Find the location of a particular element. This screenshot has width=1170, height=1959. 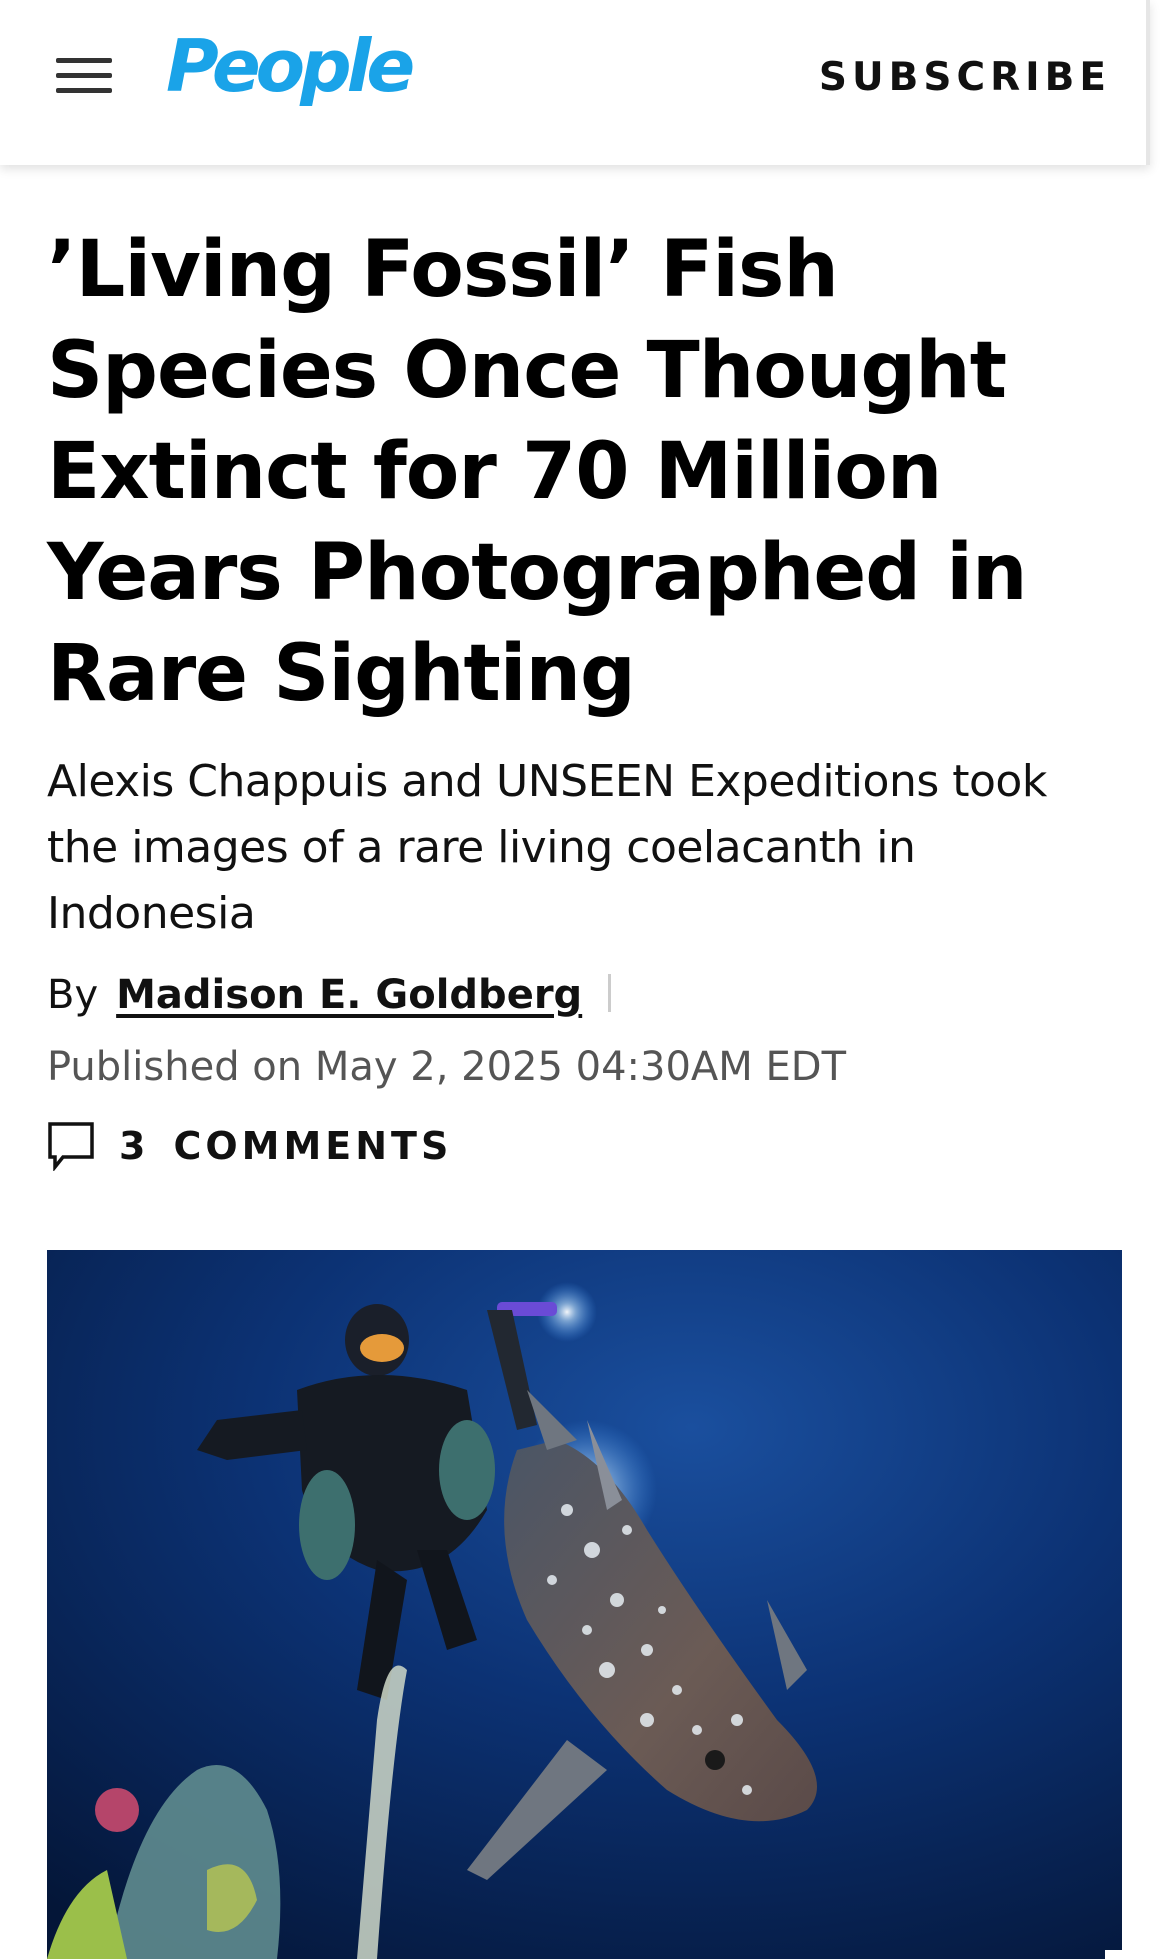

comments-link: 3 COMMENTS is located at coordinates (587, 1146).